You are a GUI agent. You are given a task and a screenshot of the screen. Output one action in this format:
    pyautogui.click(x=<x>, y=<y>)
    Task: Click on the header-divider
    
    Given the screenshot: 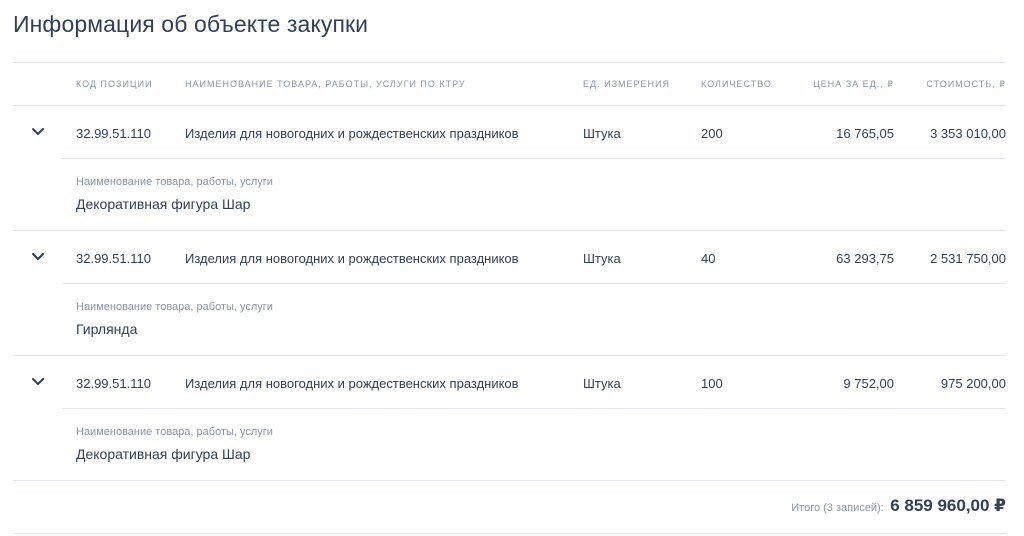 What is the action you would take?
    pyautogui.click(x=509, y=105)
    